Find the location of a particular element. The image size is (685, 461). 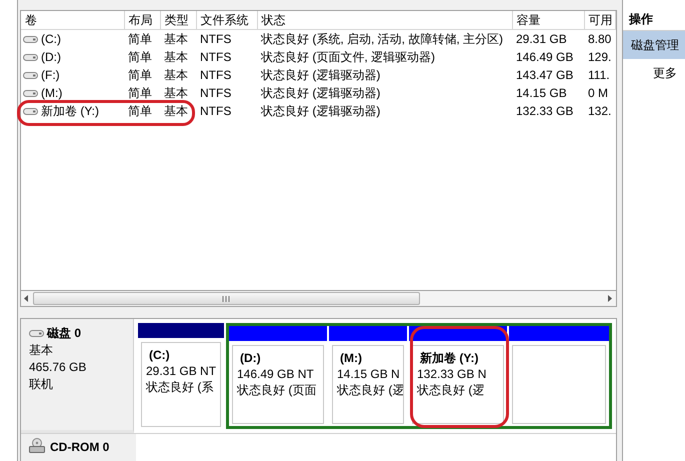

disk-info: 联机 is located at coordinates (41, 384).